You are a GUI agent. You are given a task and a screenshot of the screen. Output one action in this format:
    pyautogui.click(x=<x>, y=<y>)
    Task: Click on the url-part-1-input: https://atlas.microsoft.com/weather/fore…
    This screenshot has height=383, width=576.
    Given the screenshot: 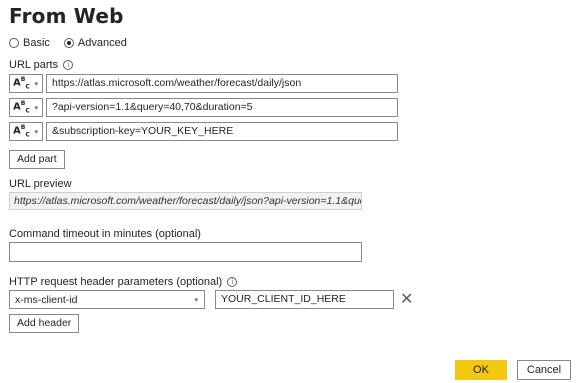 What is the action you would take?
    pyautogui.click(x=222, y=83)
    